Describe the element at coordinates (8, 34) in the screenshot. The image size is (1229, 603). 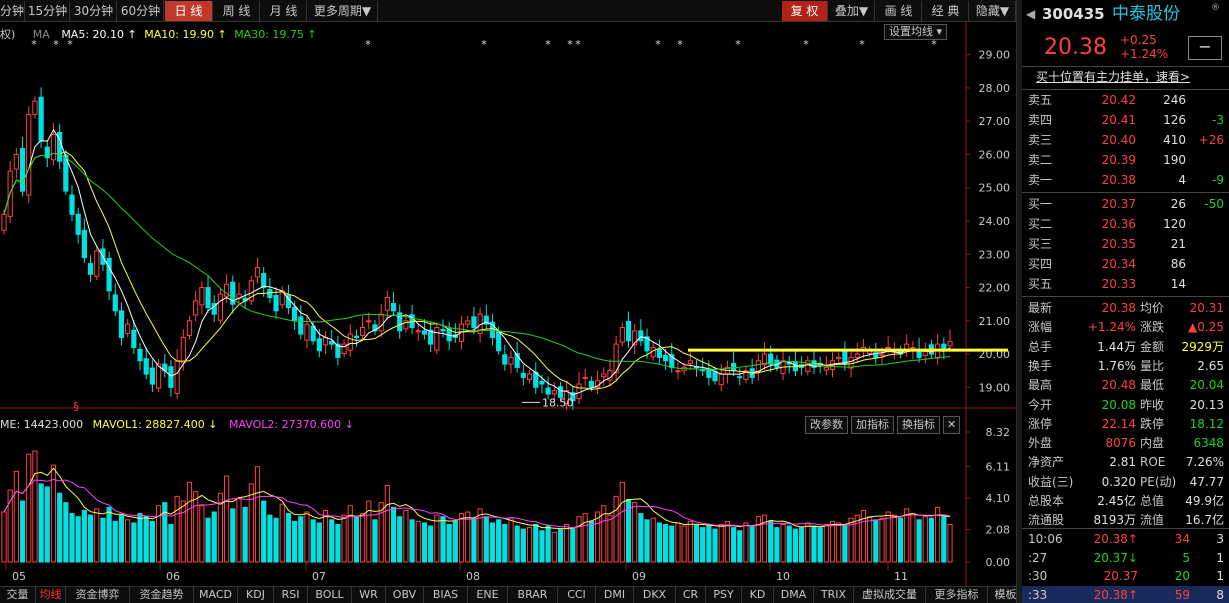
I see `right-adjust-label: 权)` at that location.